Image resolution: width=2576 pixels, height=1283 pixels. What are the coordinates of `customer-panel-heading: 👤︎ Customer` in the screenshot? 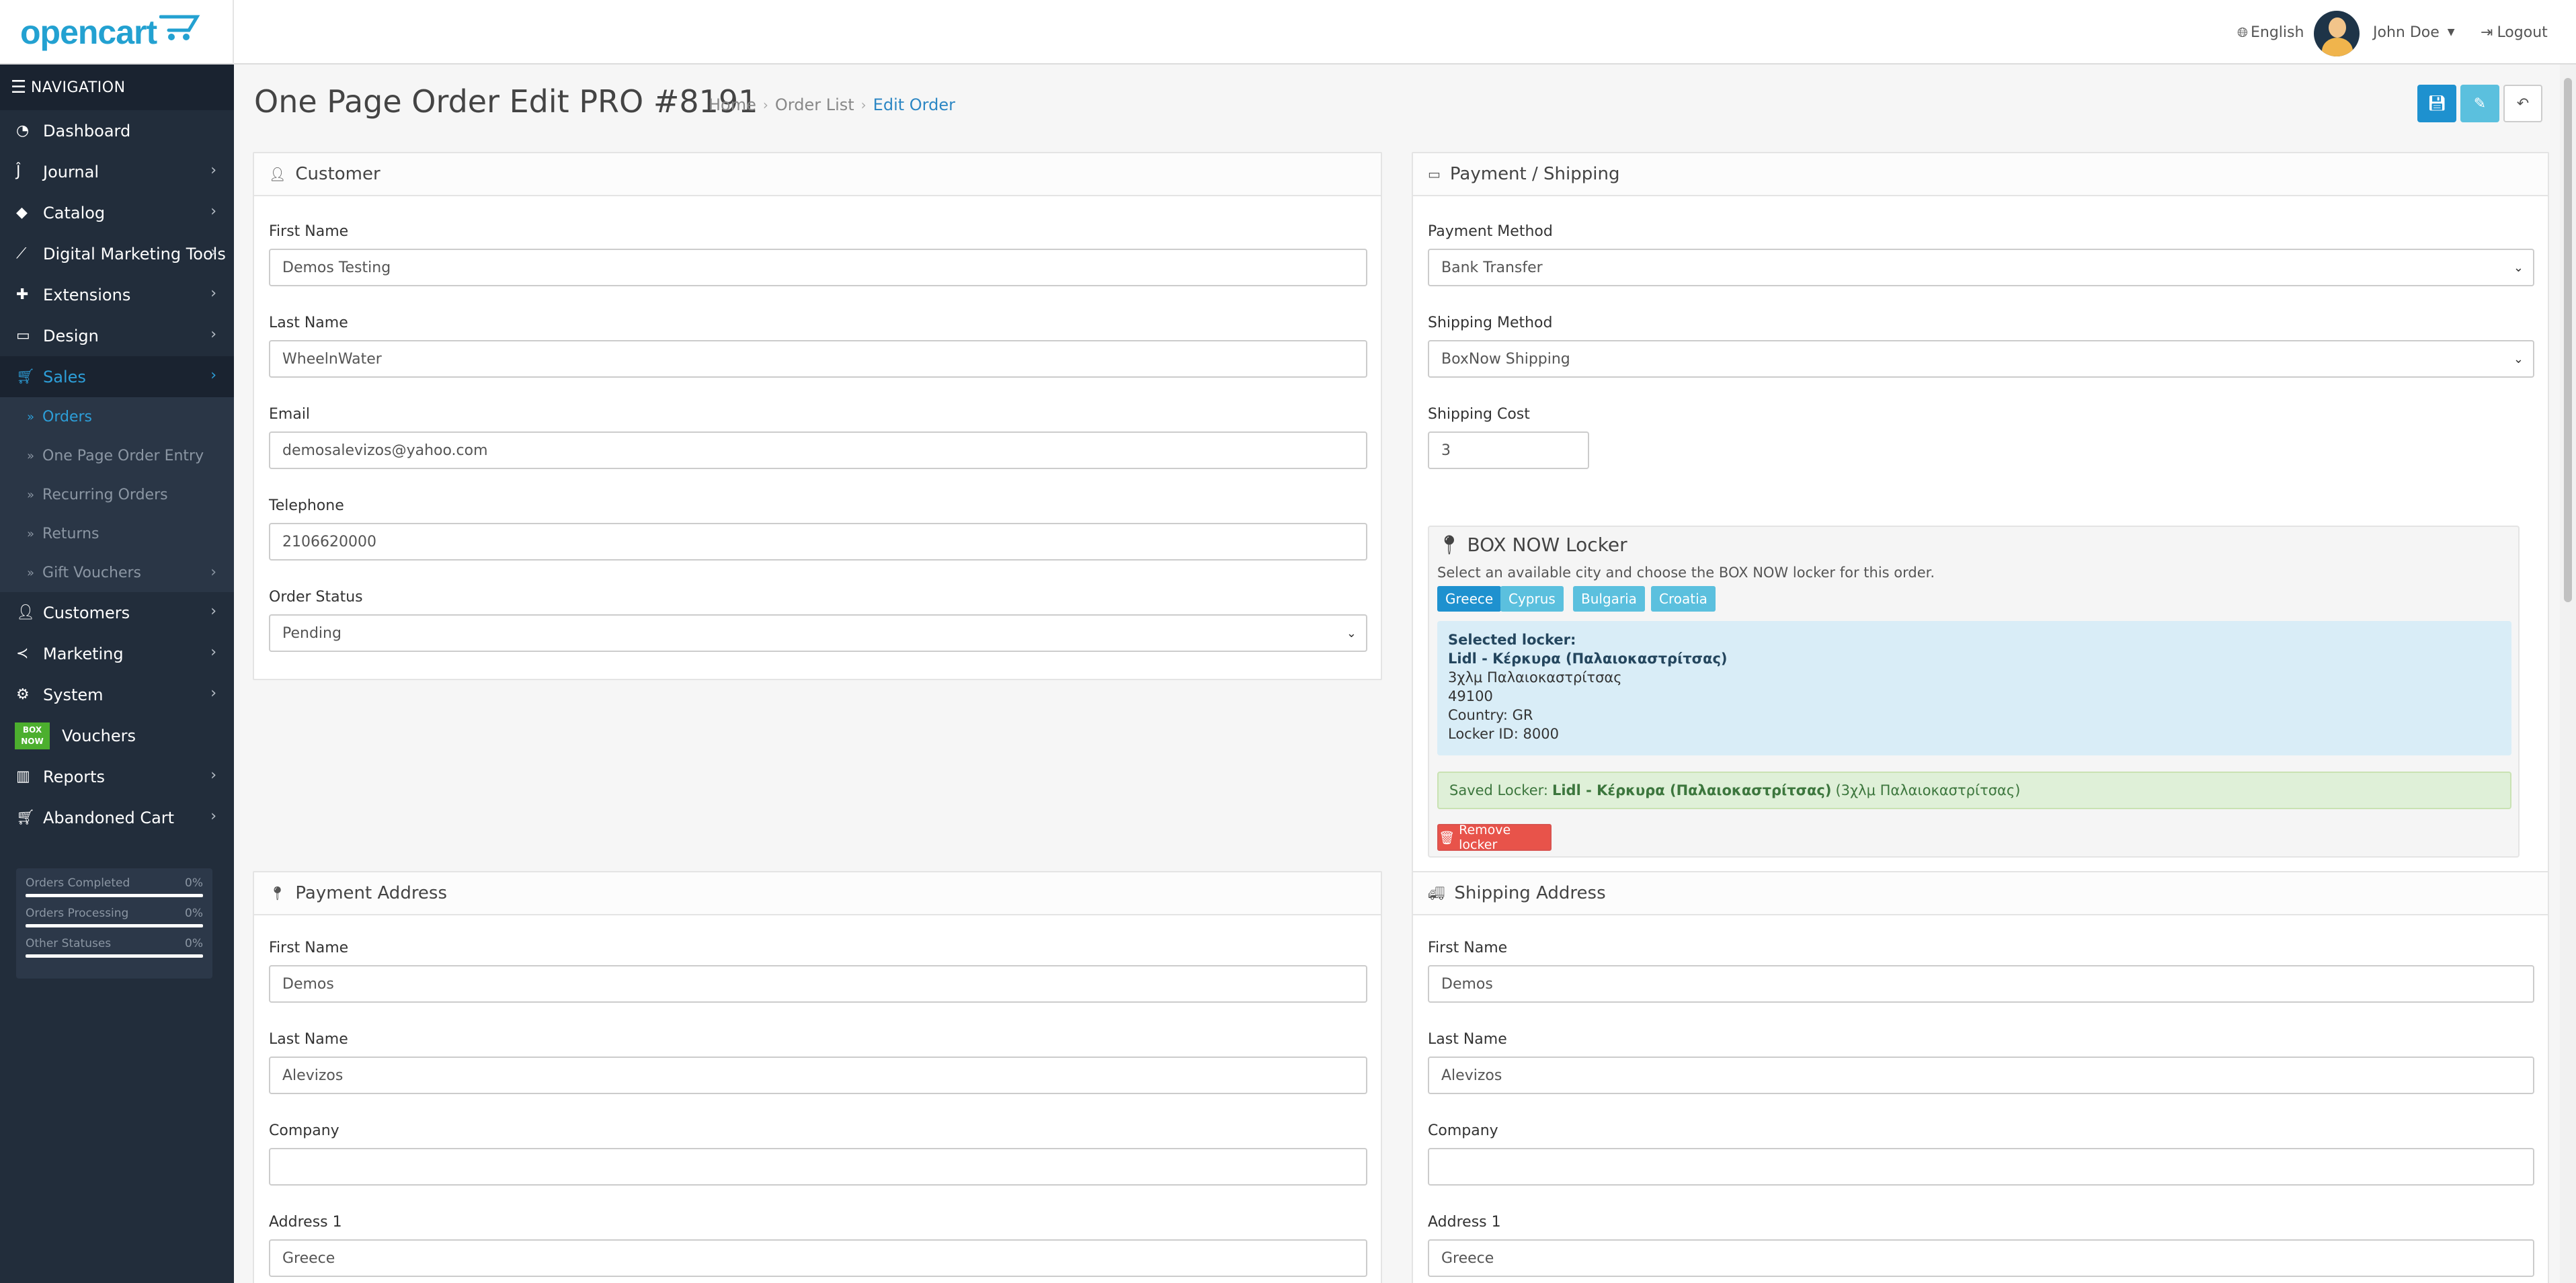 It's located at (817, 174).